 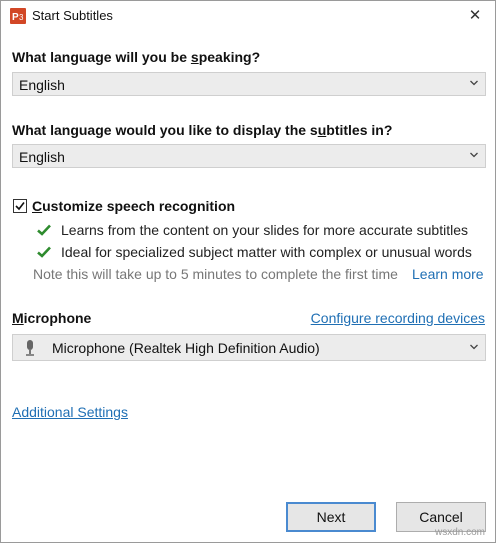 I want to click on subtitle-language-value: English, so click(x=42, y=157).